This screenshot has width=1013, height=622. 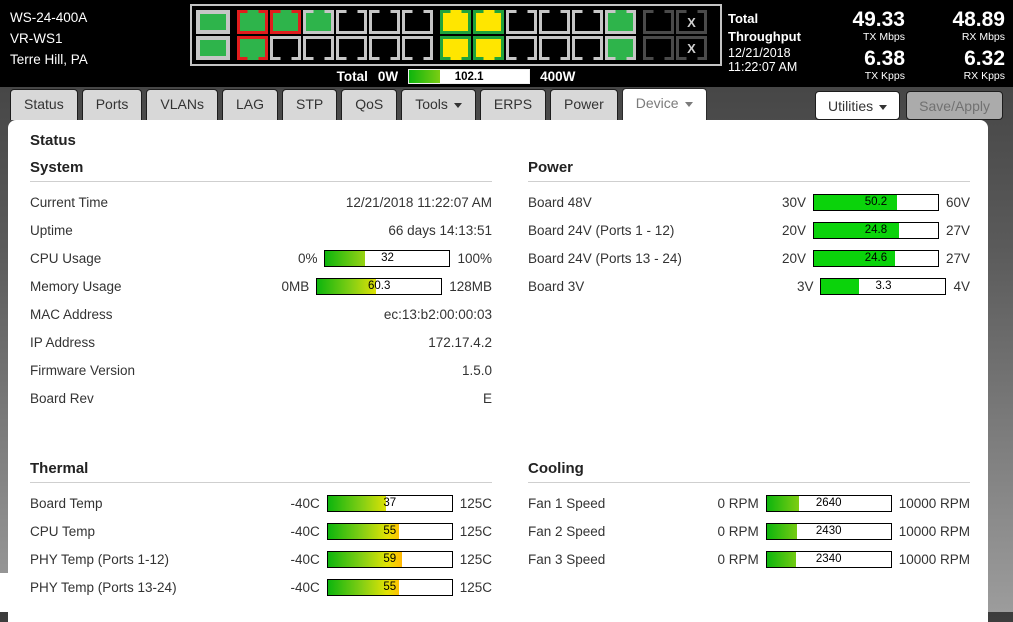 I want to click on tab-lag: LAG, so click(x=249, y=104).